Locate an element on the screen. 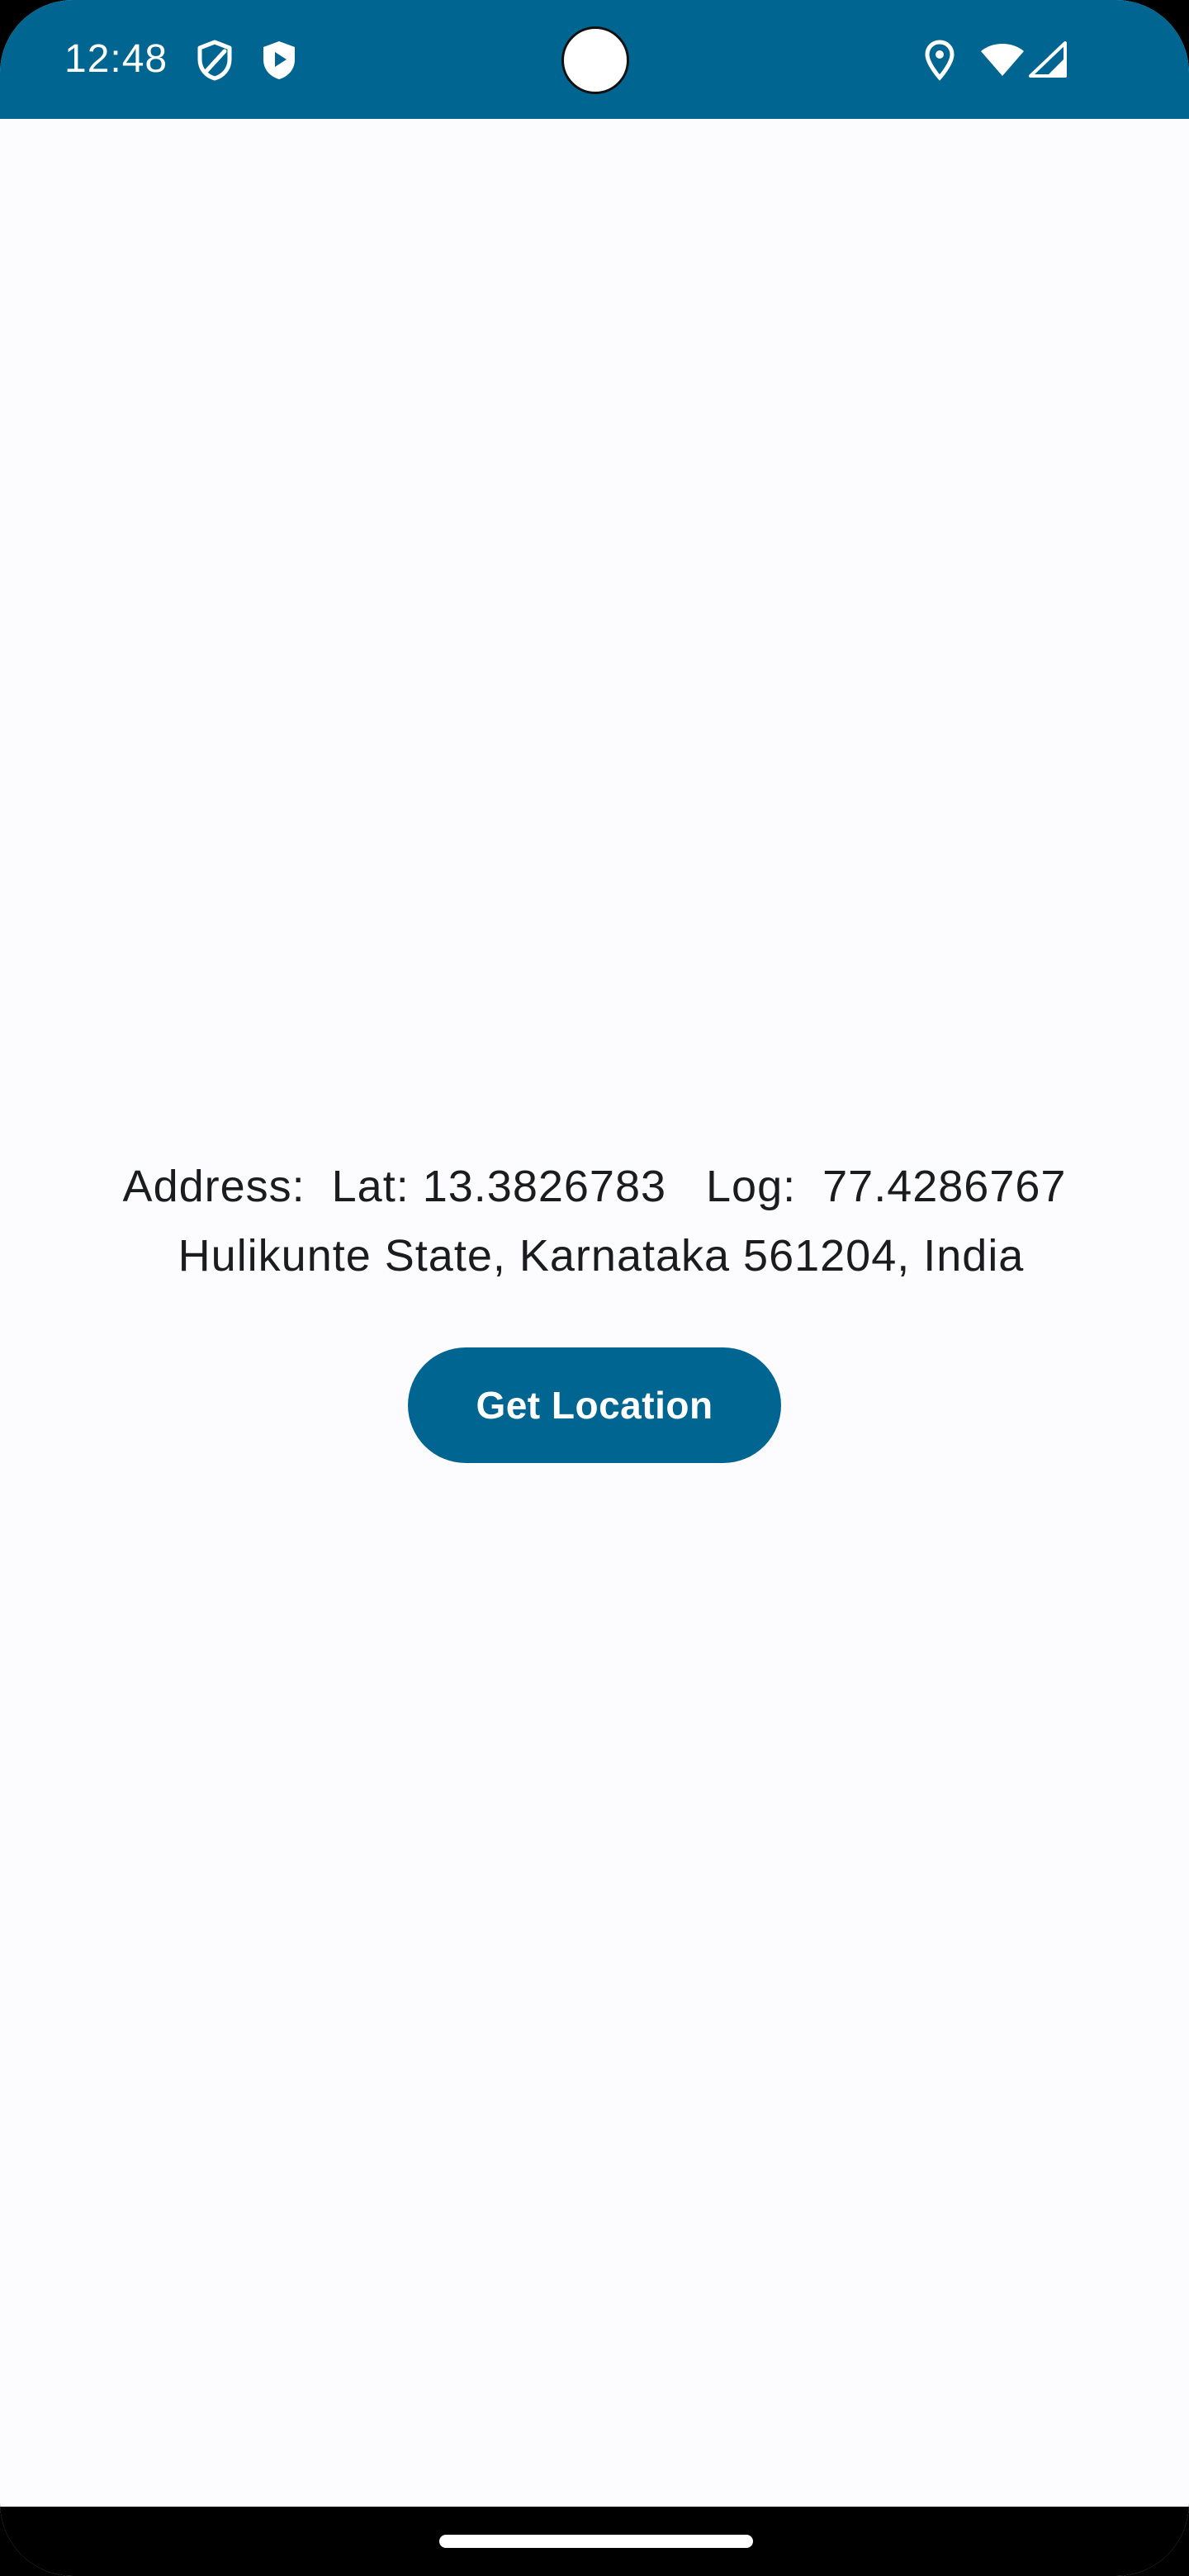 The image size is (1189, 2576). cell-signal-icon is located at coordinates (1048, 59).